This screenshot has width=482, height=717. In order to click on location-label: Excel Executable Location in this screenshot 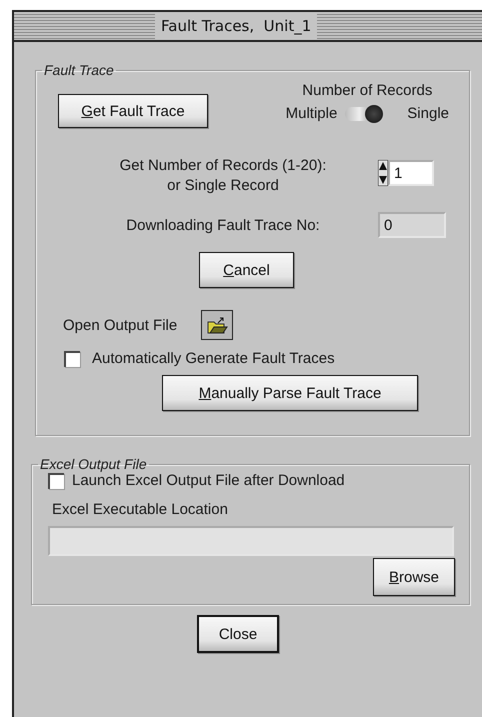, I will do `click(140, 509)`.